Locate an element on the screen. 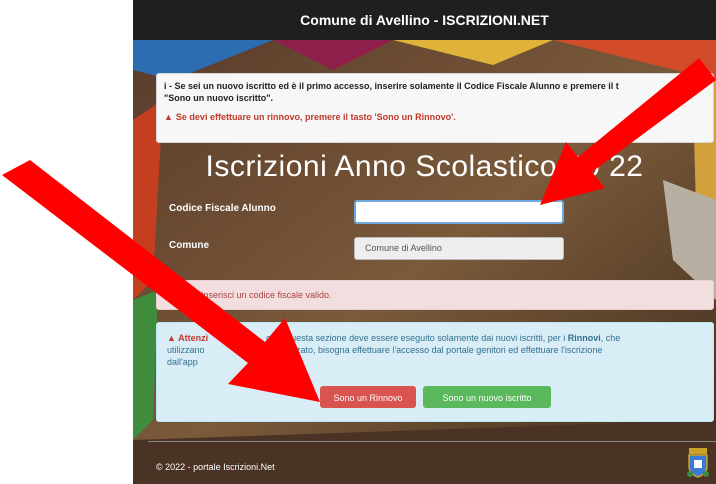  codice-fiscale-label: Codice Fiscale Alunno is located at coordinates (222, 208).